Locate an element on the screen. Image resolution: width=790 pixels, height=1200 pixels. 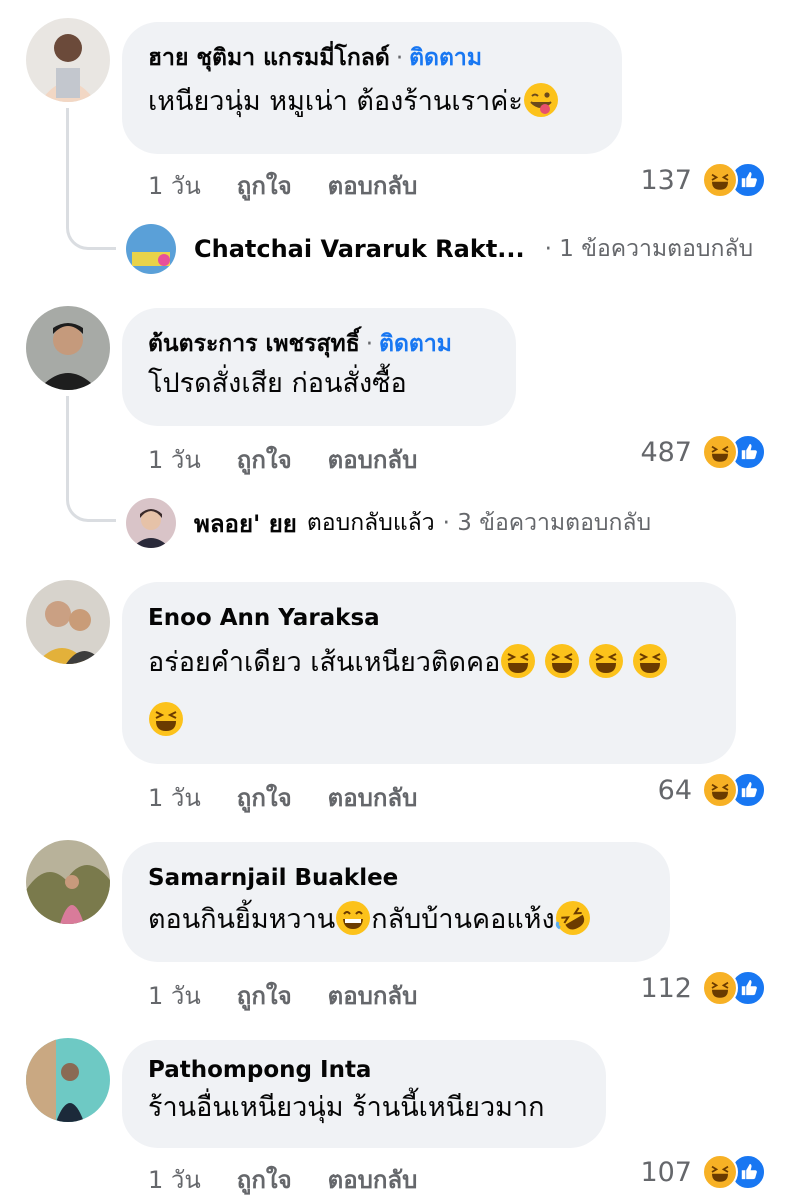
reaction-summary: 487 is located at coordinates (703, 452).